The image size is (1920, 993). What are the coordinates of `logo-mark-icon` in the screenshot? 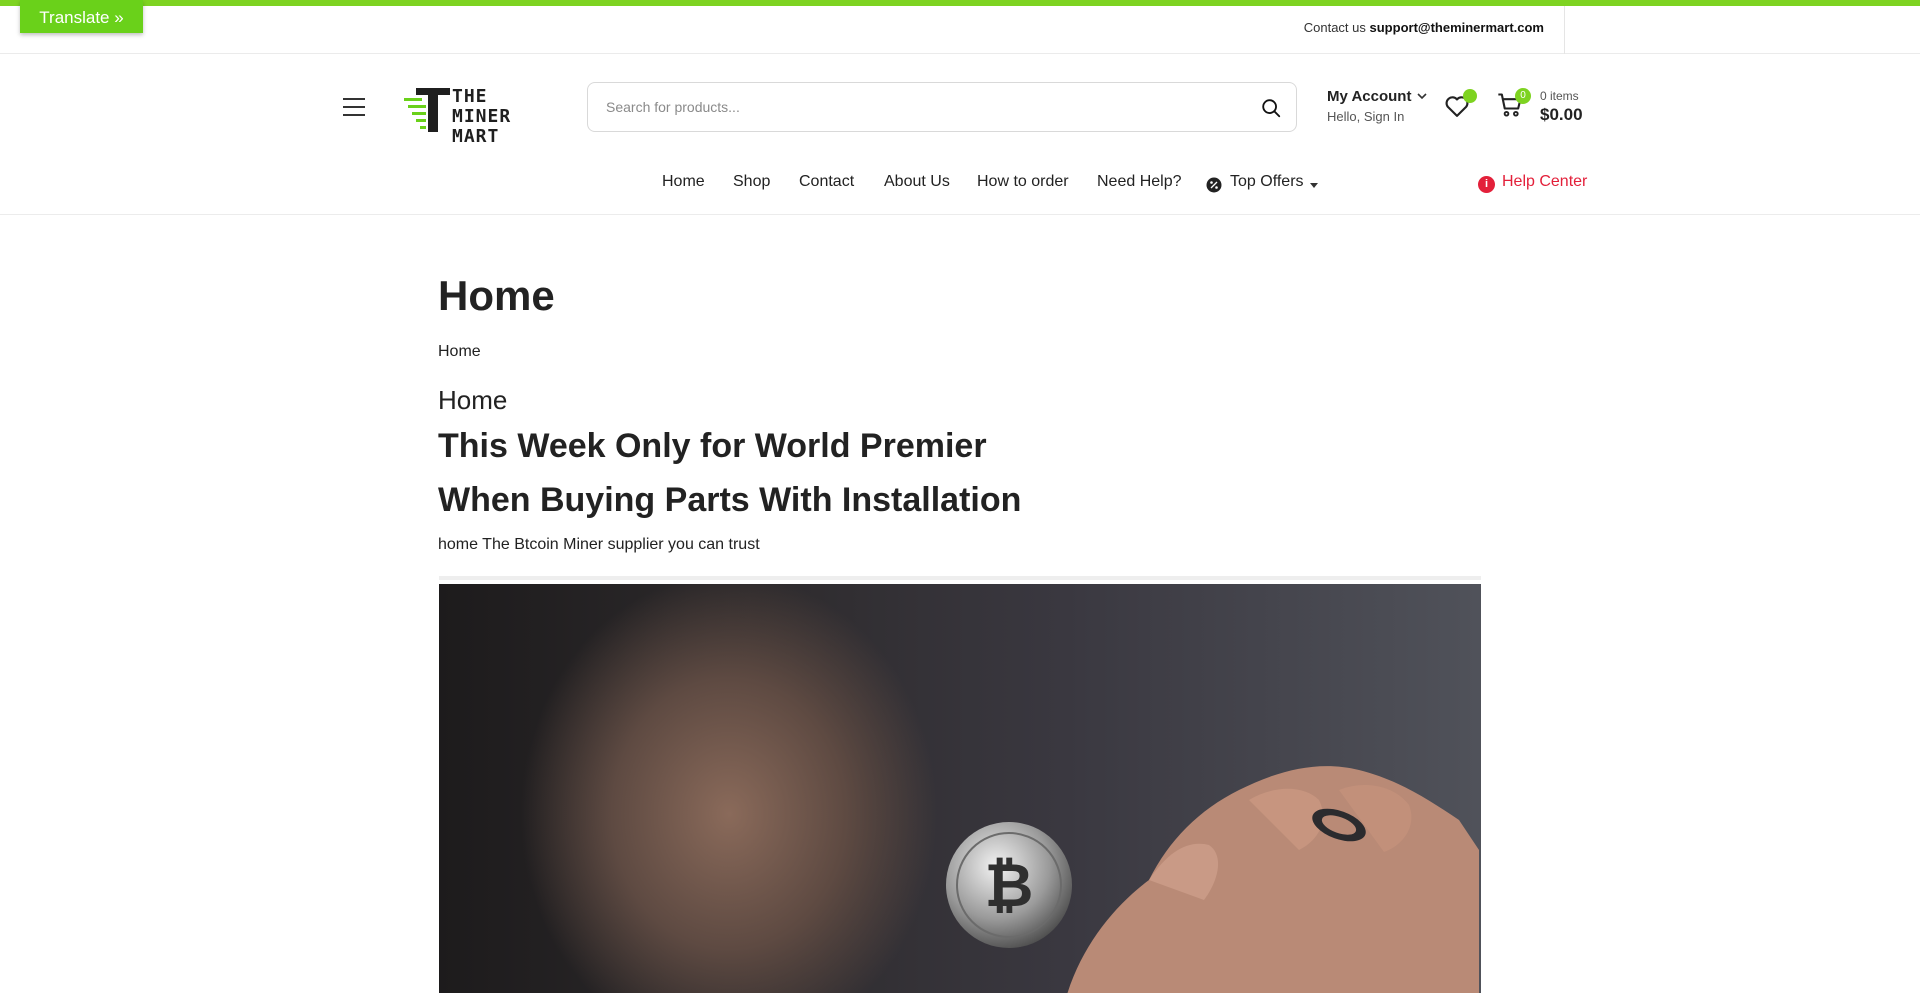 It's located at (427, 110).